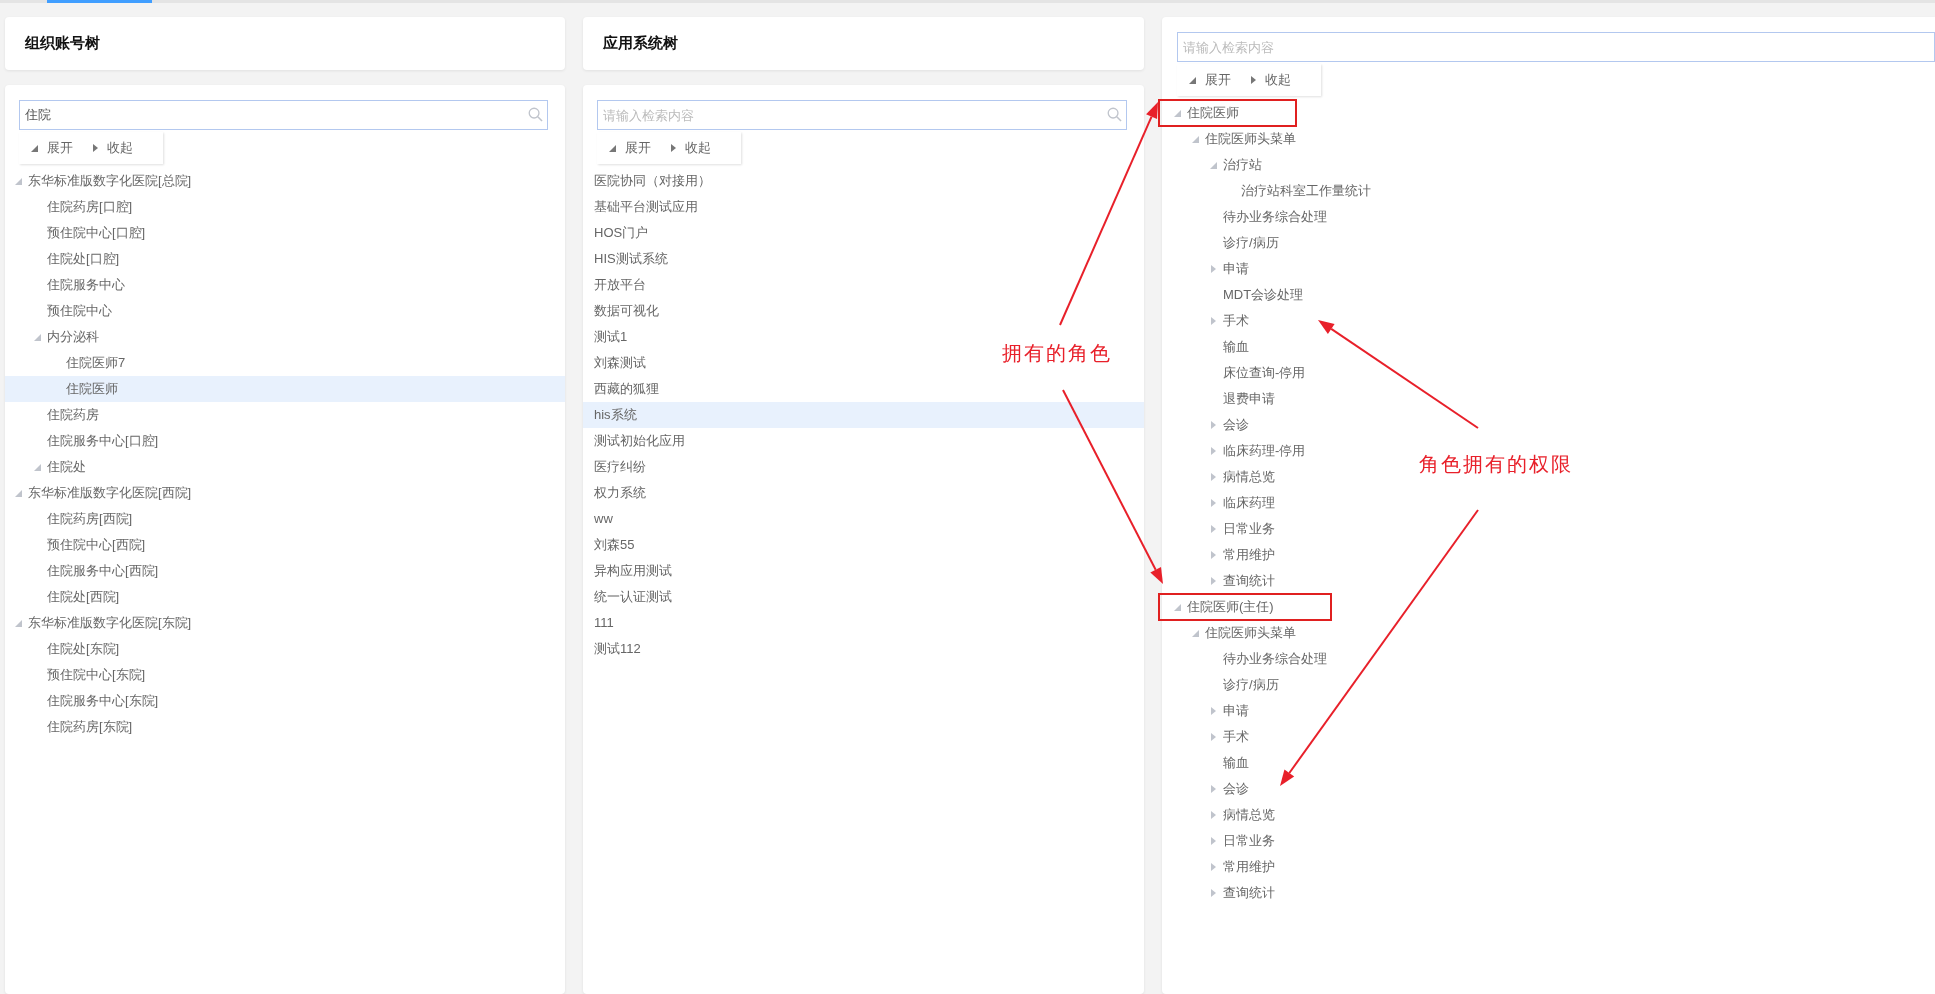 The height and width of the screenshot is (994, 1935). Describe the element at coordinates (862, 115) in the screenshot. I see `search-field: 请输入检索内容` at that location.